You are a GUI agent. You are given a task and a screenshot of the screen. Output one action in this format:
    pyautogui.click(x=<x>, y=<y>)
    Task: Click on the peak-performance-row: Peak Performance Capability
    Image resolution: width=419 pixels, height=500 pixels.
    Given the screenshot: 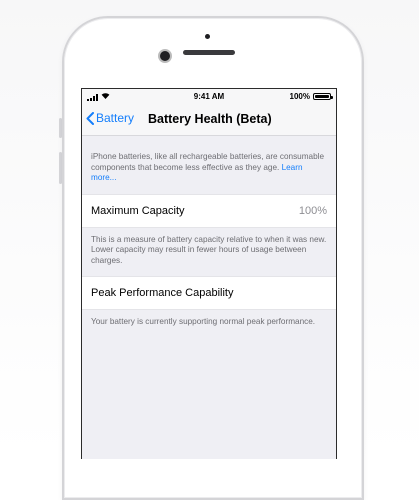 What is the action you would take?
    pyautogui.click(x=209, y=293)
    